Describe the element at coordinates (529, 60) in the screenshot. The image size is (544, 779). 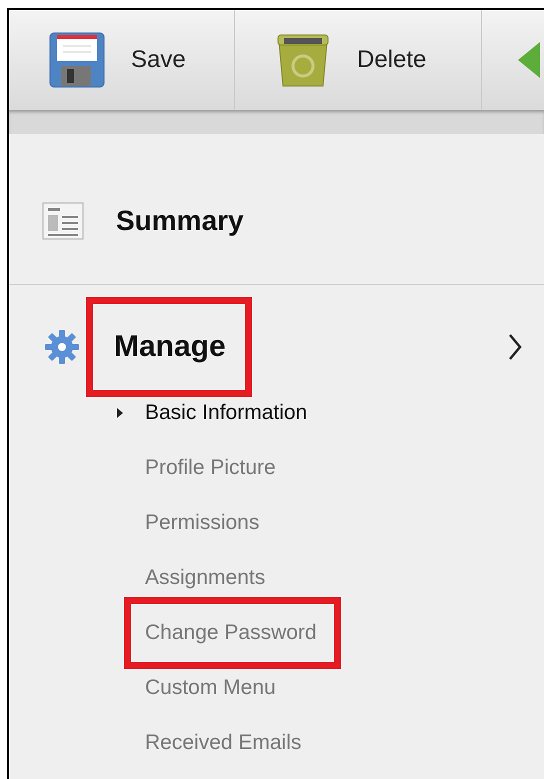
I see `arrow-icon` at that location.